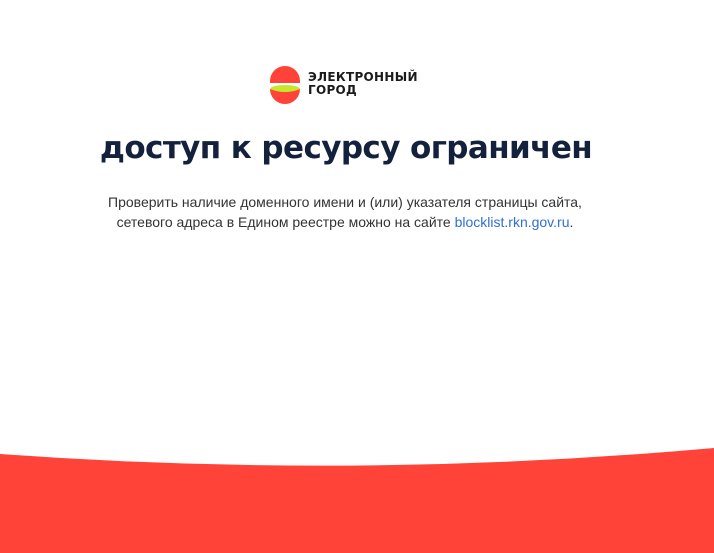 The height and width of the screenshot is (553, 714). I want to click on logo-line-2: ГОРОД, so click(333, 90).